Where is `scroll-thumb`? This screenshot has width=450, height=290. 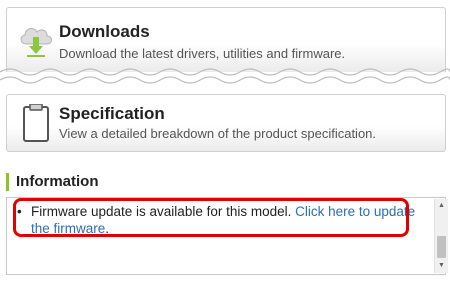 scroll-thumb is located at coordinates (441, 247).